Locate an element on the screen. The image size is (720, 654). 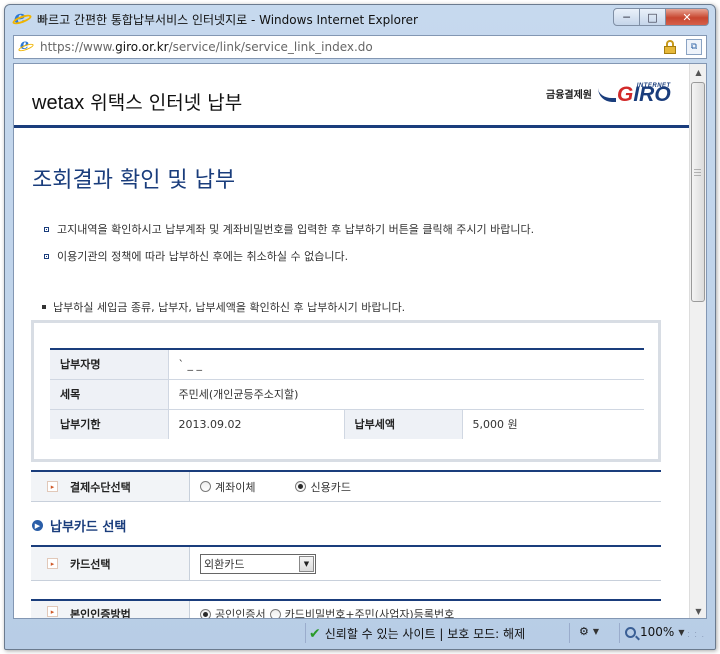
radio-account-transfer-control is located at coordinates (205, 486).